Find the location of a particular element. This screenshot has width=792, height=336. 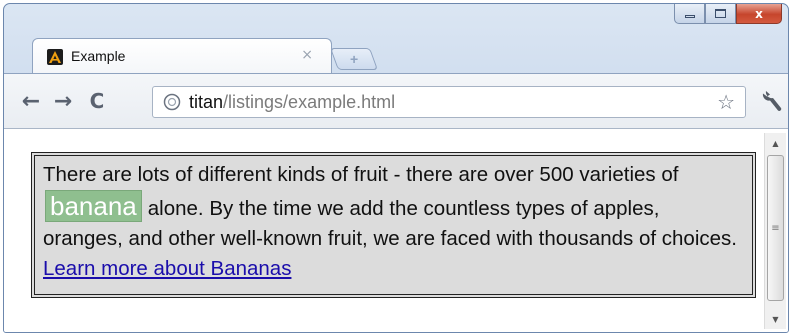

close-icon: x is located at coordinates (759, 13).